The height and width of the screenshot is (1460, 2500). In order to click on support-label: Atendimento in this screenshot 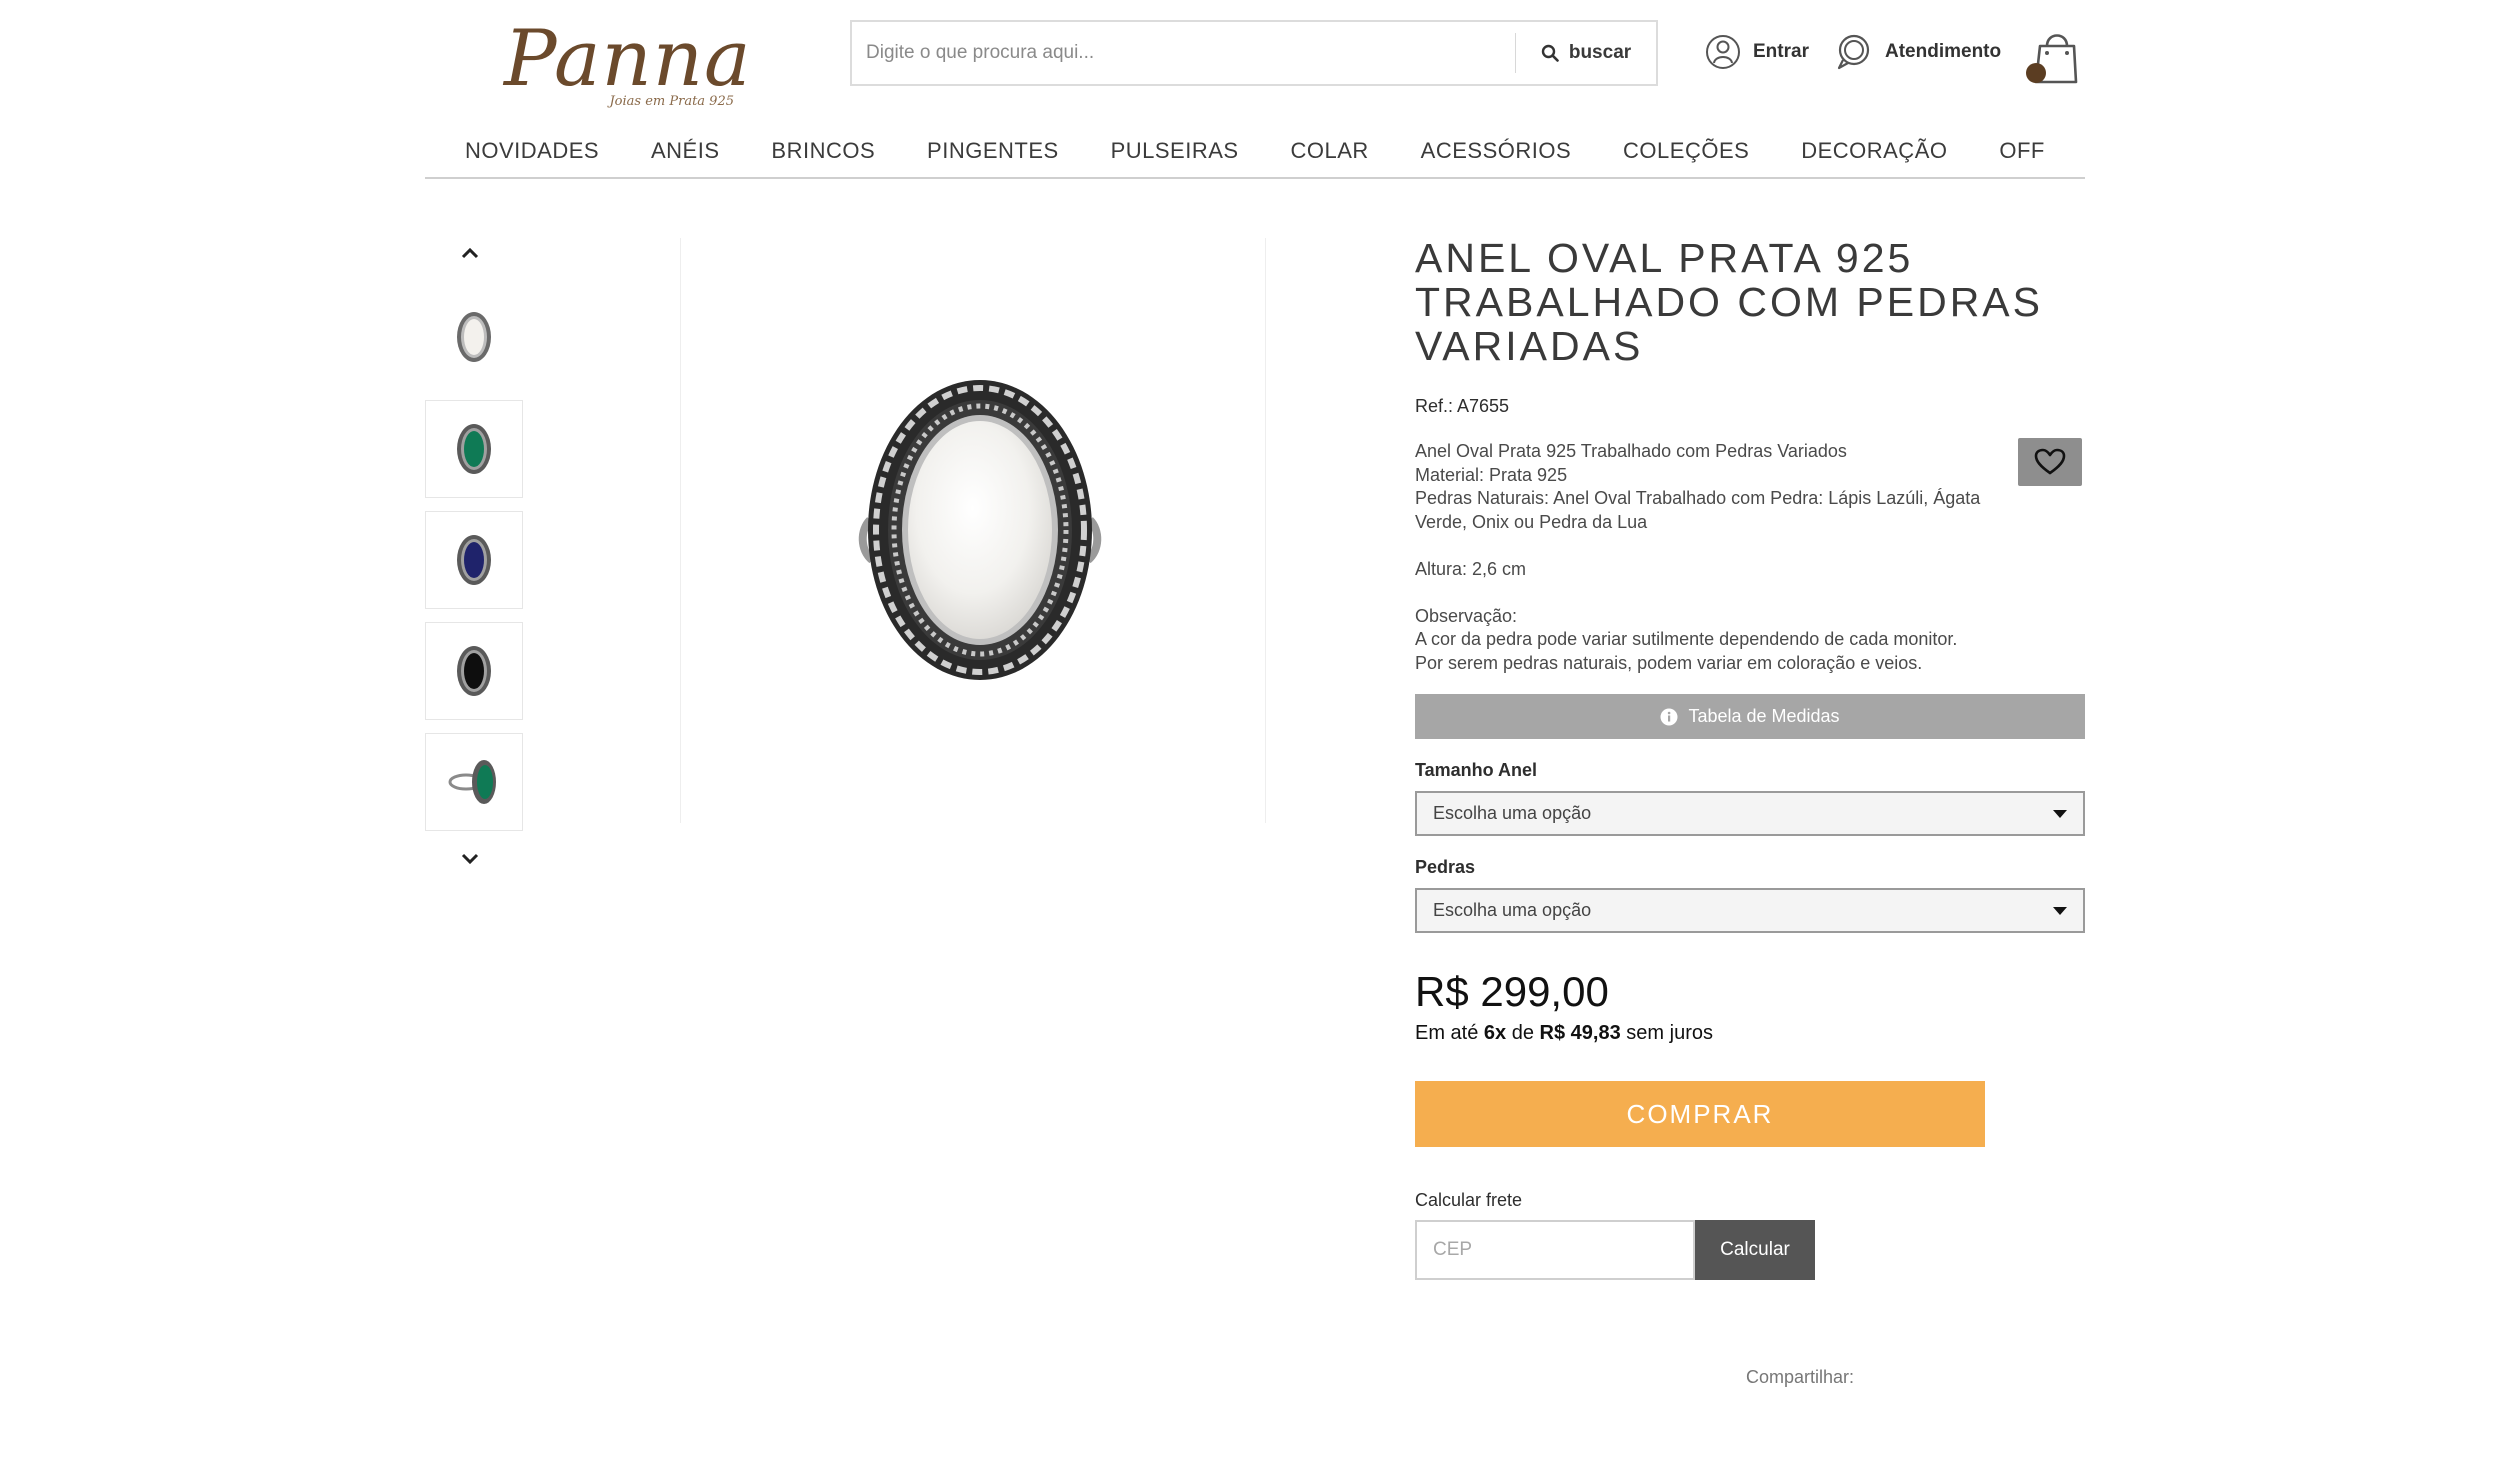, I will do `click(1943, 51)`.